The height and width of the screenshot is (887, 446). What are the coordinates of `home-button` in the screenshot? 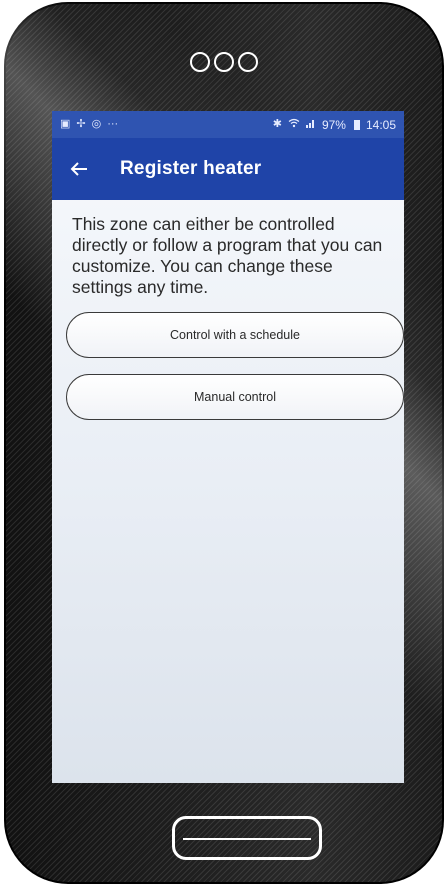 It's located at (247, 838).